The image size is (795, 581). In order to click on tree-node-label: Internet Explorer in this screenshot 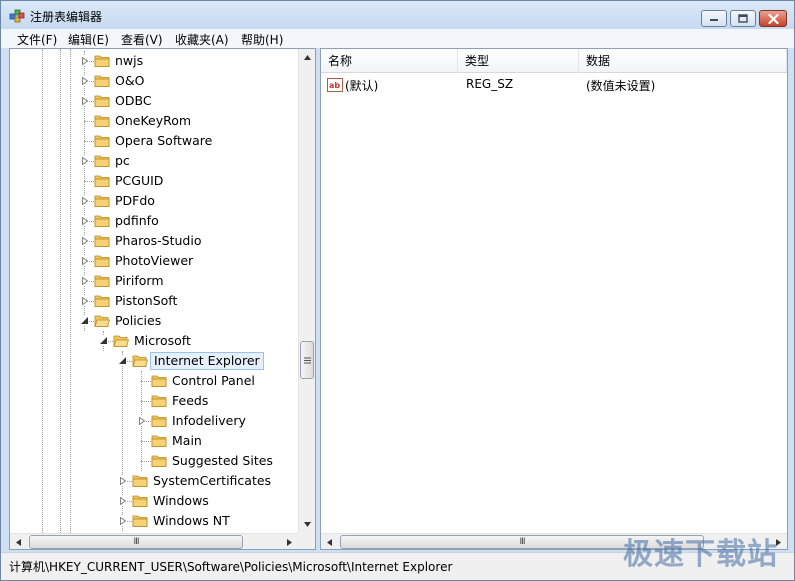, I will do `click(207, 361)`.